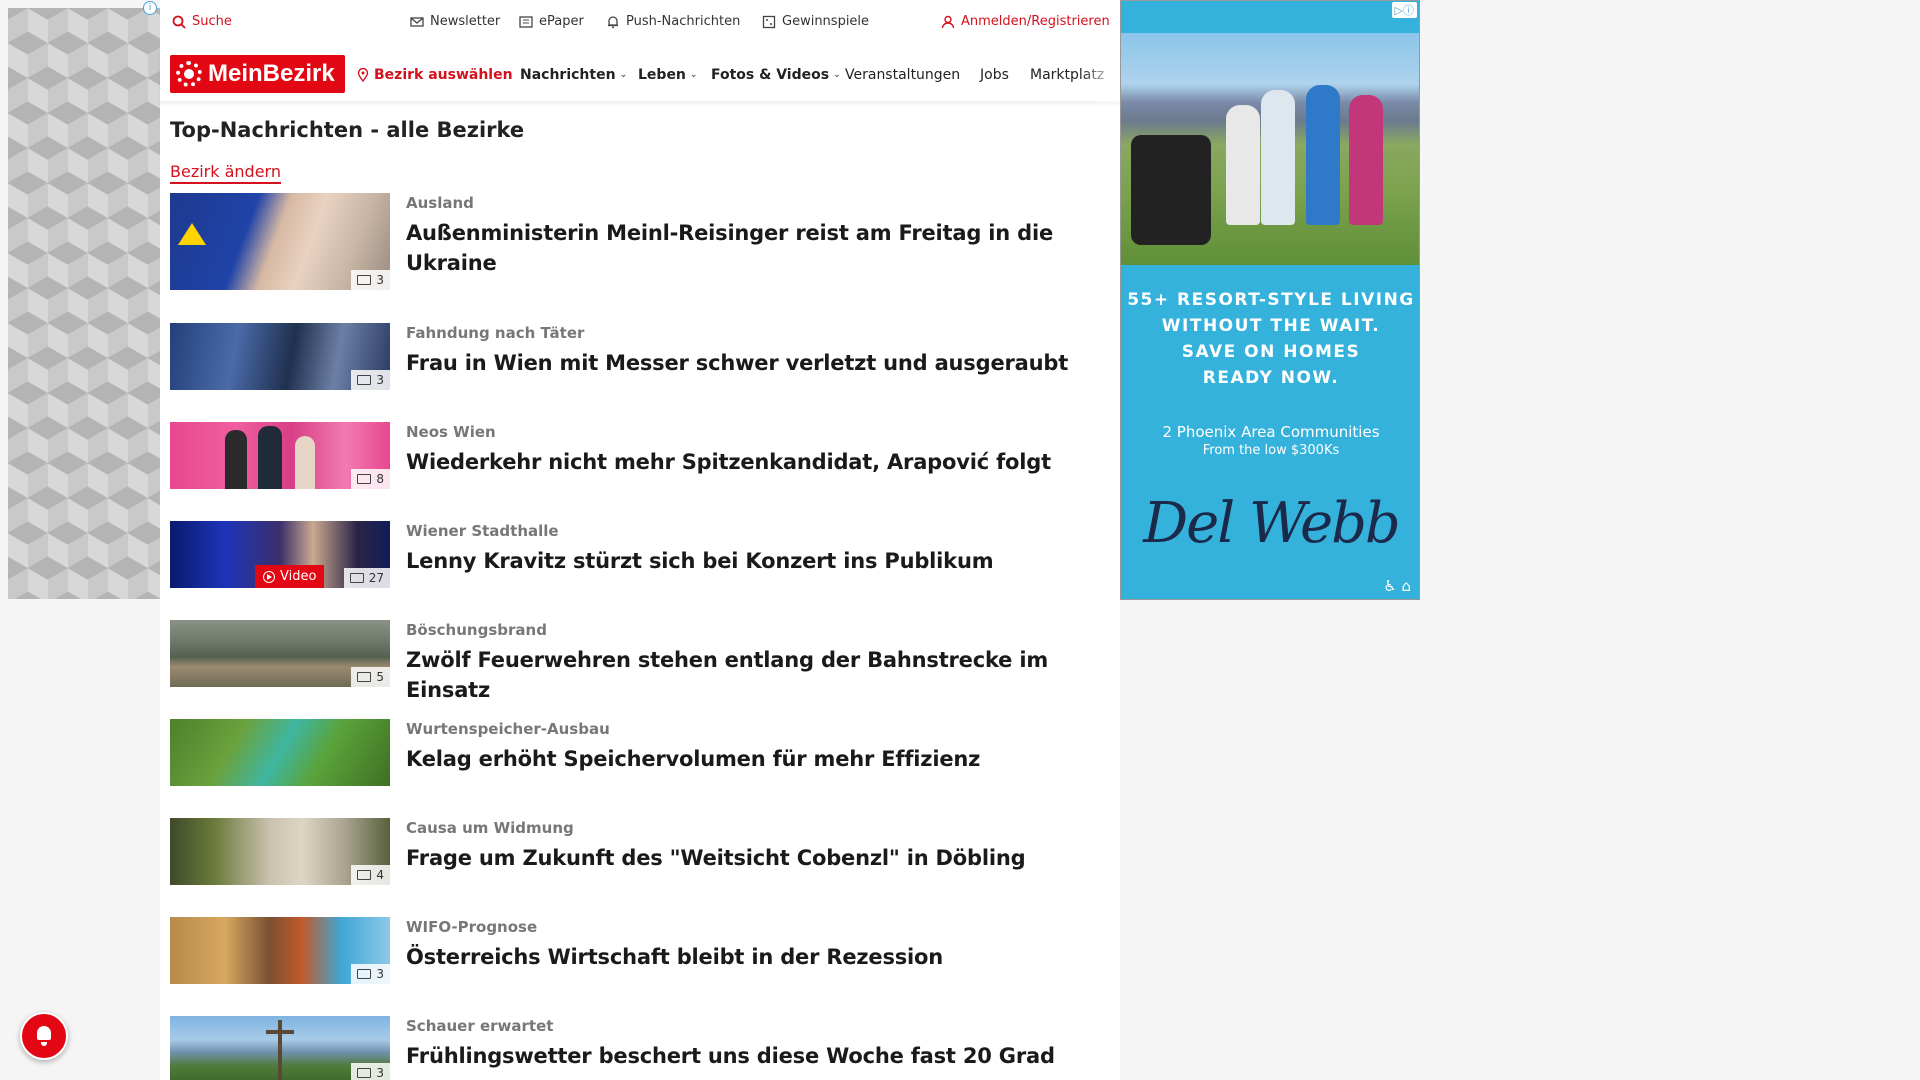 The image size is (1920, 1080). What do you see at coordinates (189, 74) in the screenshot?
I see `logo-sun-icon` at bounding box center [189, 74].